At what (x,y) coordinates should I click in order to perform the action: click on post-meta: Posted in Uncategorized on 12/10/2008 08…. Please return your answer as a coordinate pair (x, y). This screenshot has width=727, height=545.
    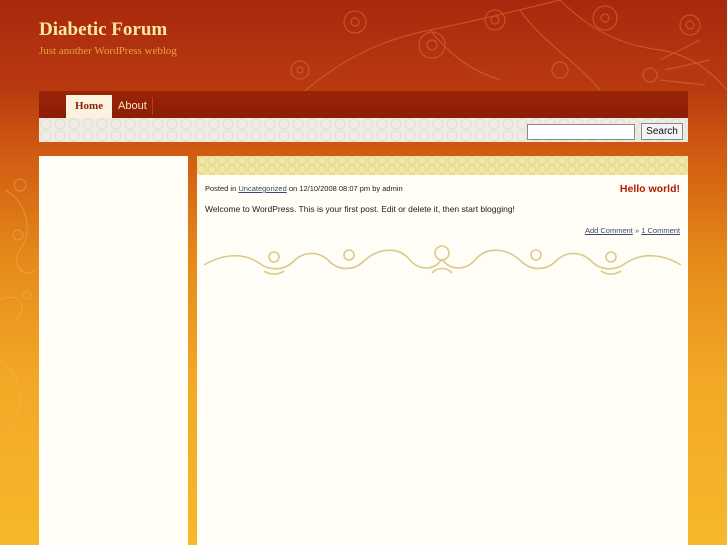
    Looking at the image, I should click on (304, 188).